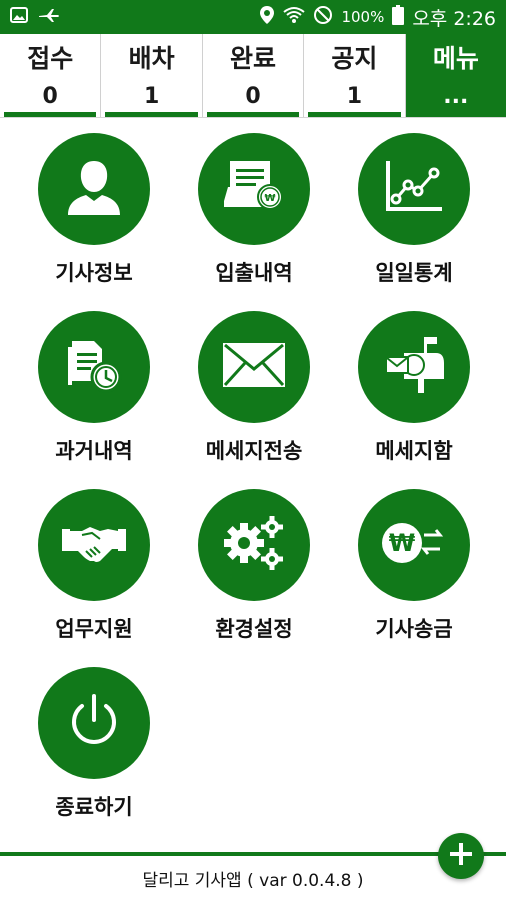 This screenshot has width=506, height=900. What do you see at coordinates (49, 17) in the screenshot?
I see `airplane-icon` at bounding box center [49, 17].